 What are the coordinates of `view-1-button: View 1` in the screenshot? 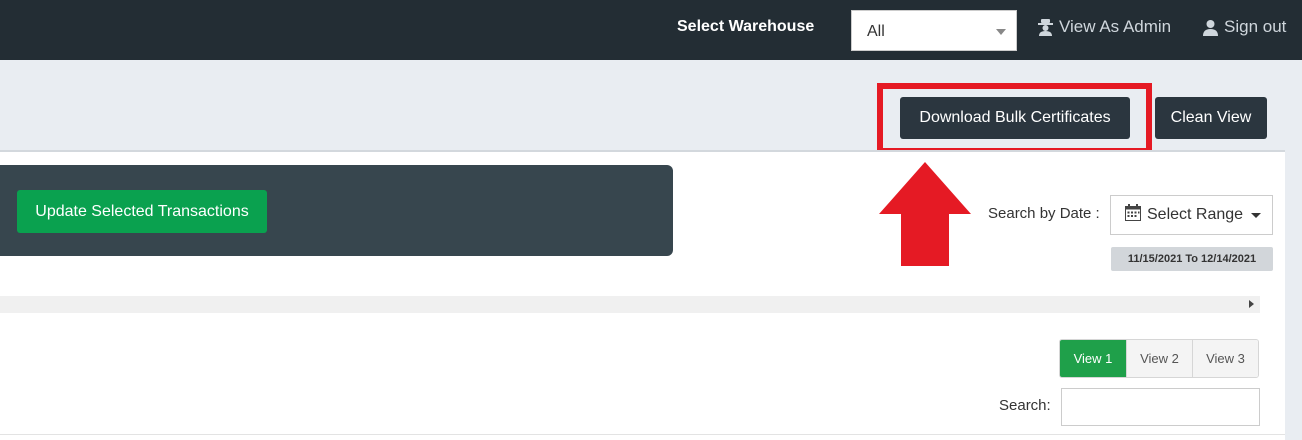 It's located at (1093, 358).